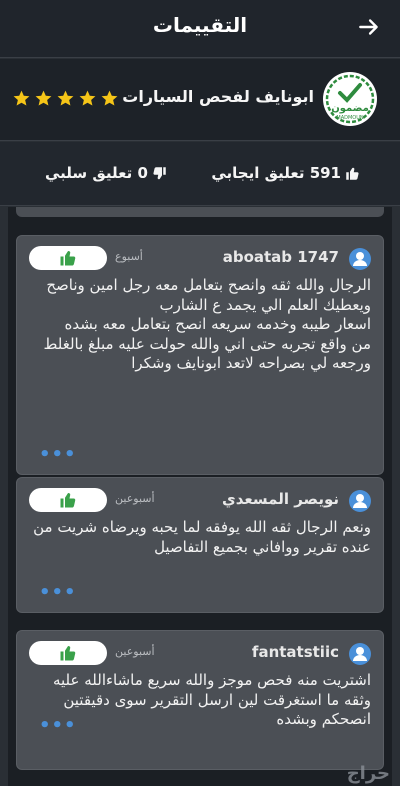 This screenshot has width=400, height=786. Describe the element at coordinates (200, 212) in the screenshot. I see `previous-review-card` at that location.